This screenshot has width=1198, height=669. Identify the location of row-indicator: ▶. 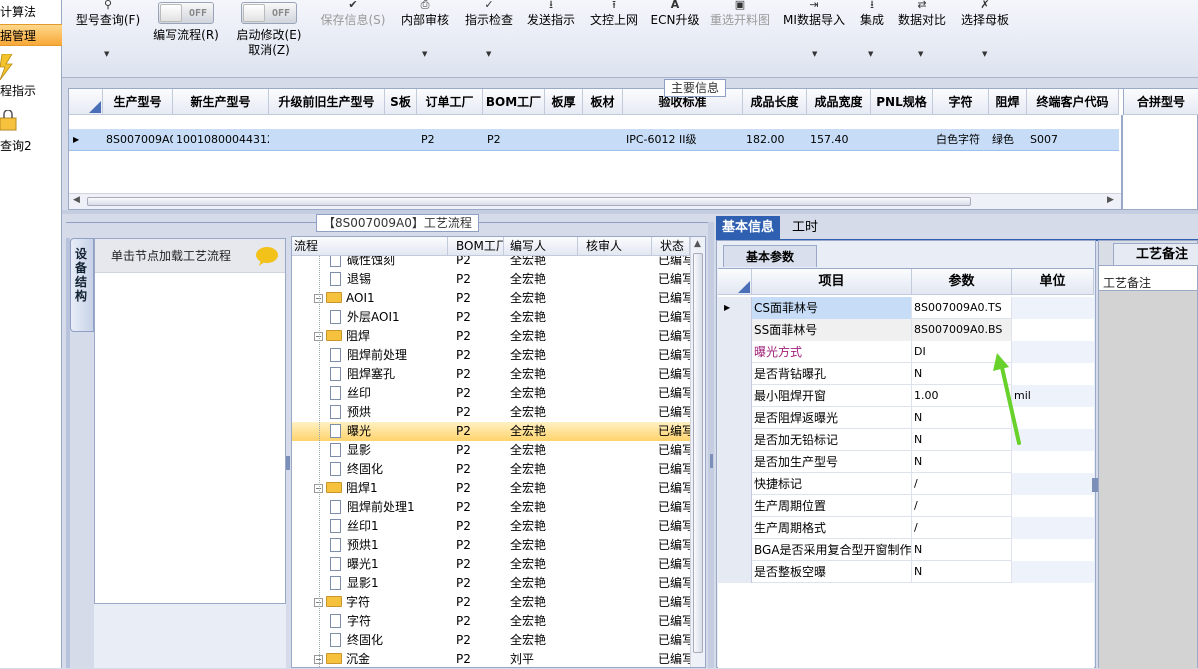
(735, 308).